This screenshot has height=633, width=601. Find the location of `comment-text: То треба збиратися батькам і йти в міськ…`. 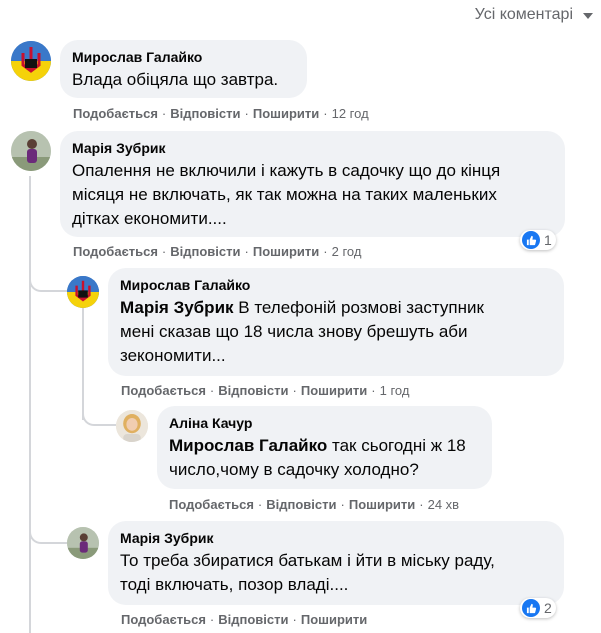

comment-text: То треба збиратися батькам і йти в міськ… is located at coordinates (336, 573).